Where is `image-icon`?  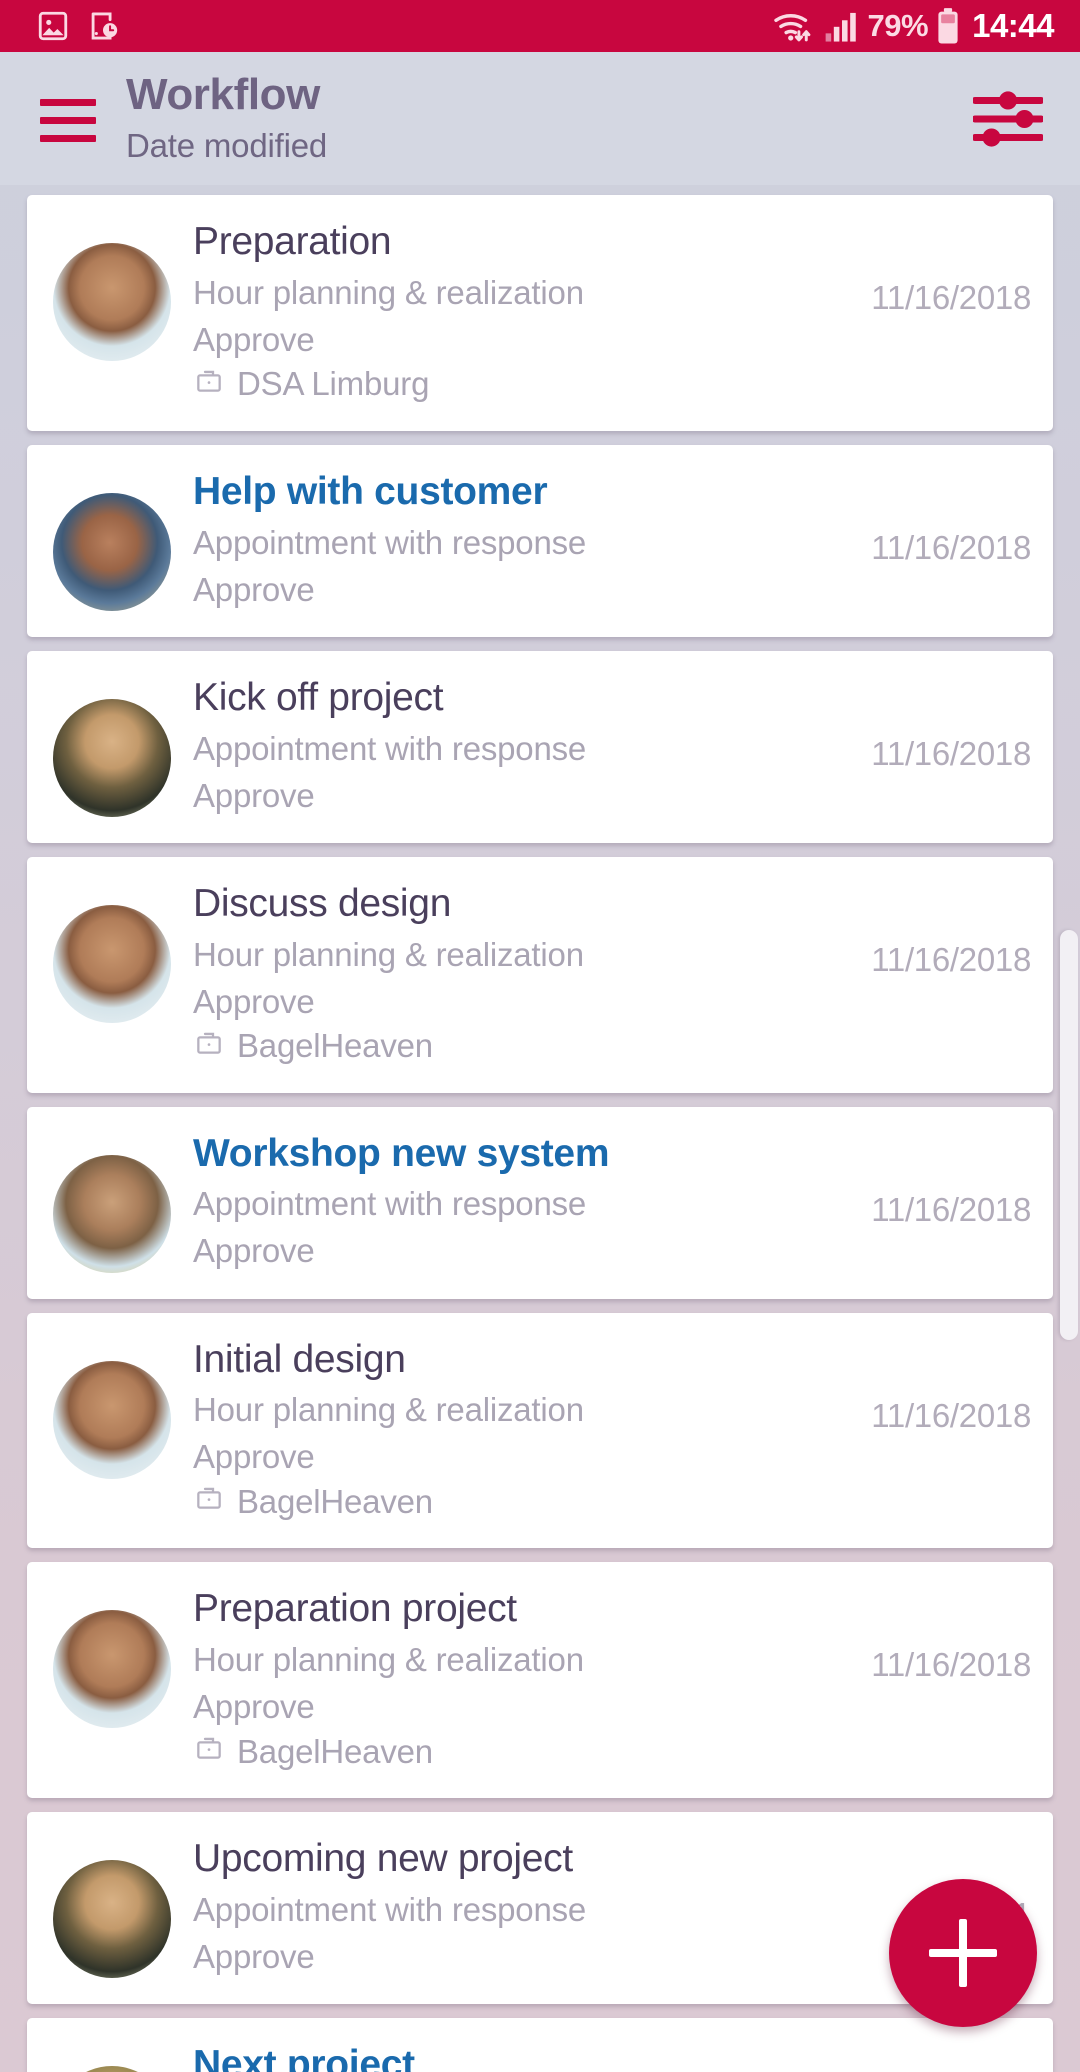 image-icon is located at coordinates (53, 26).